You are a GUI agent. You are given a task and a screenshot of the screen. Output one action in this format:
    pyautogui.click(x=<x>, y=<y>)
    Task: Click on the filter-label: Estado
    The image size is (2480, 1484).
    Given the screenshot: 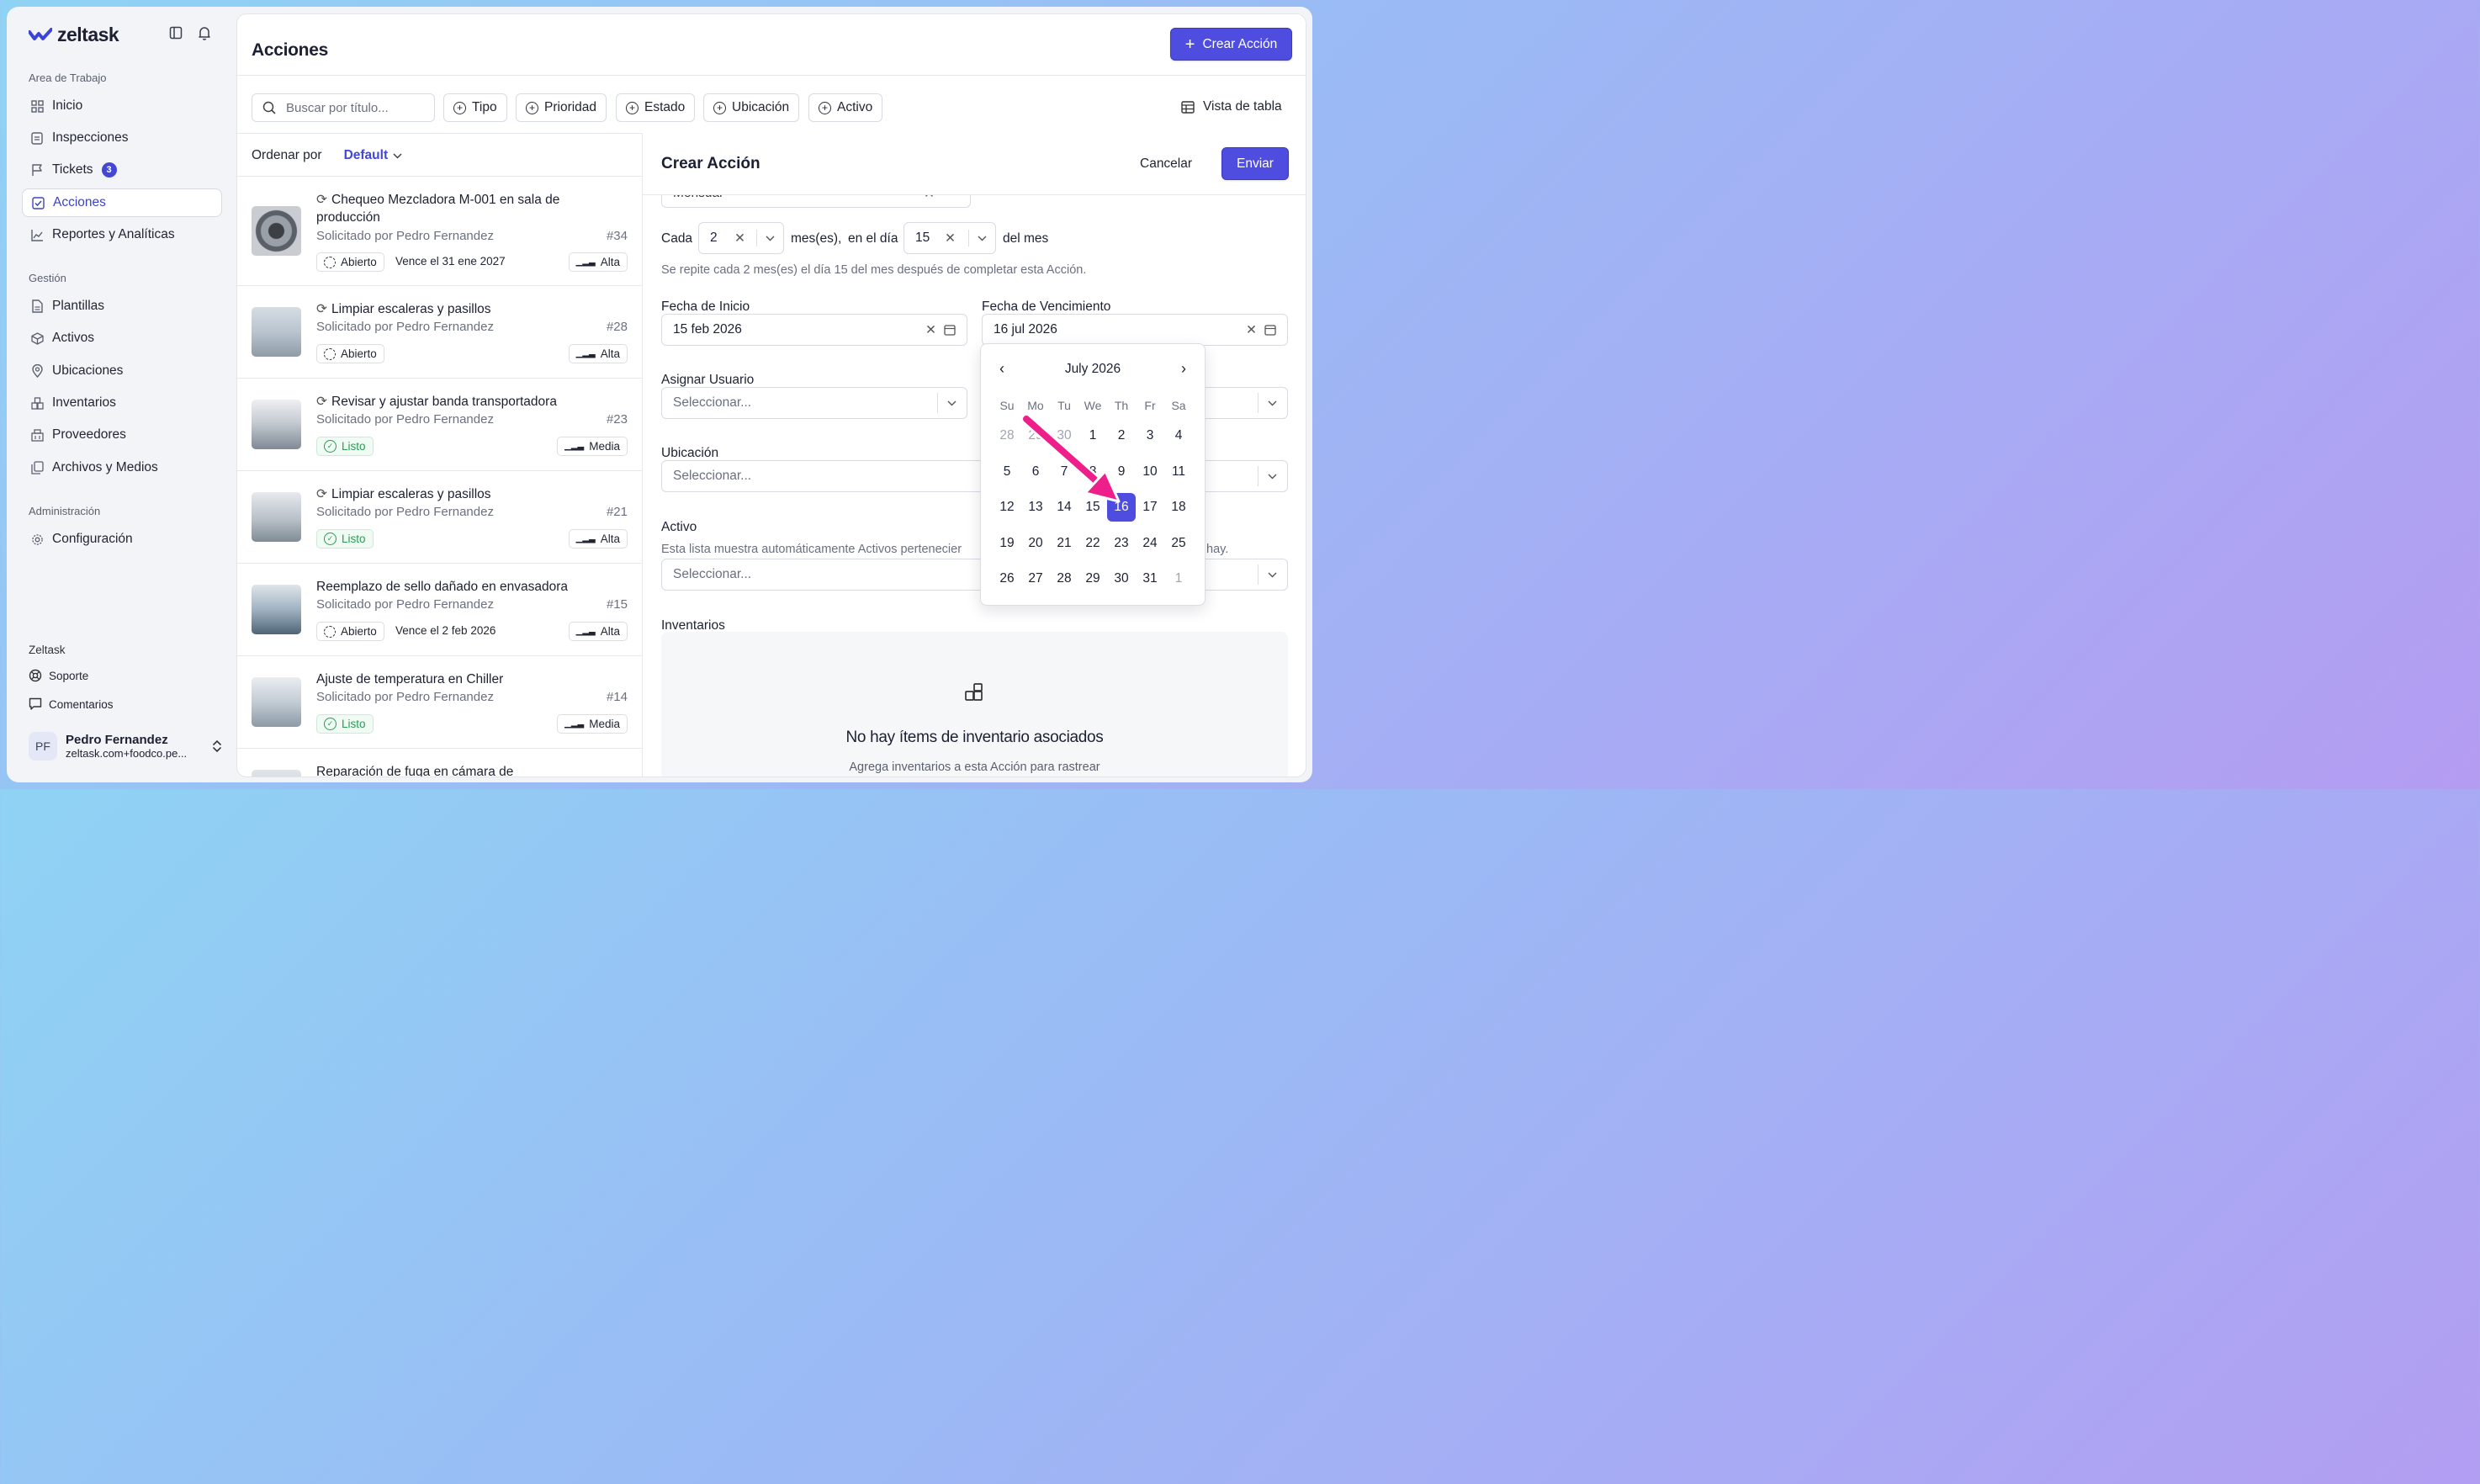 What is the action you would take?
    pyautogui.click(x=665, y=107)
    